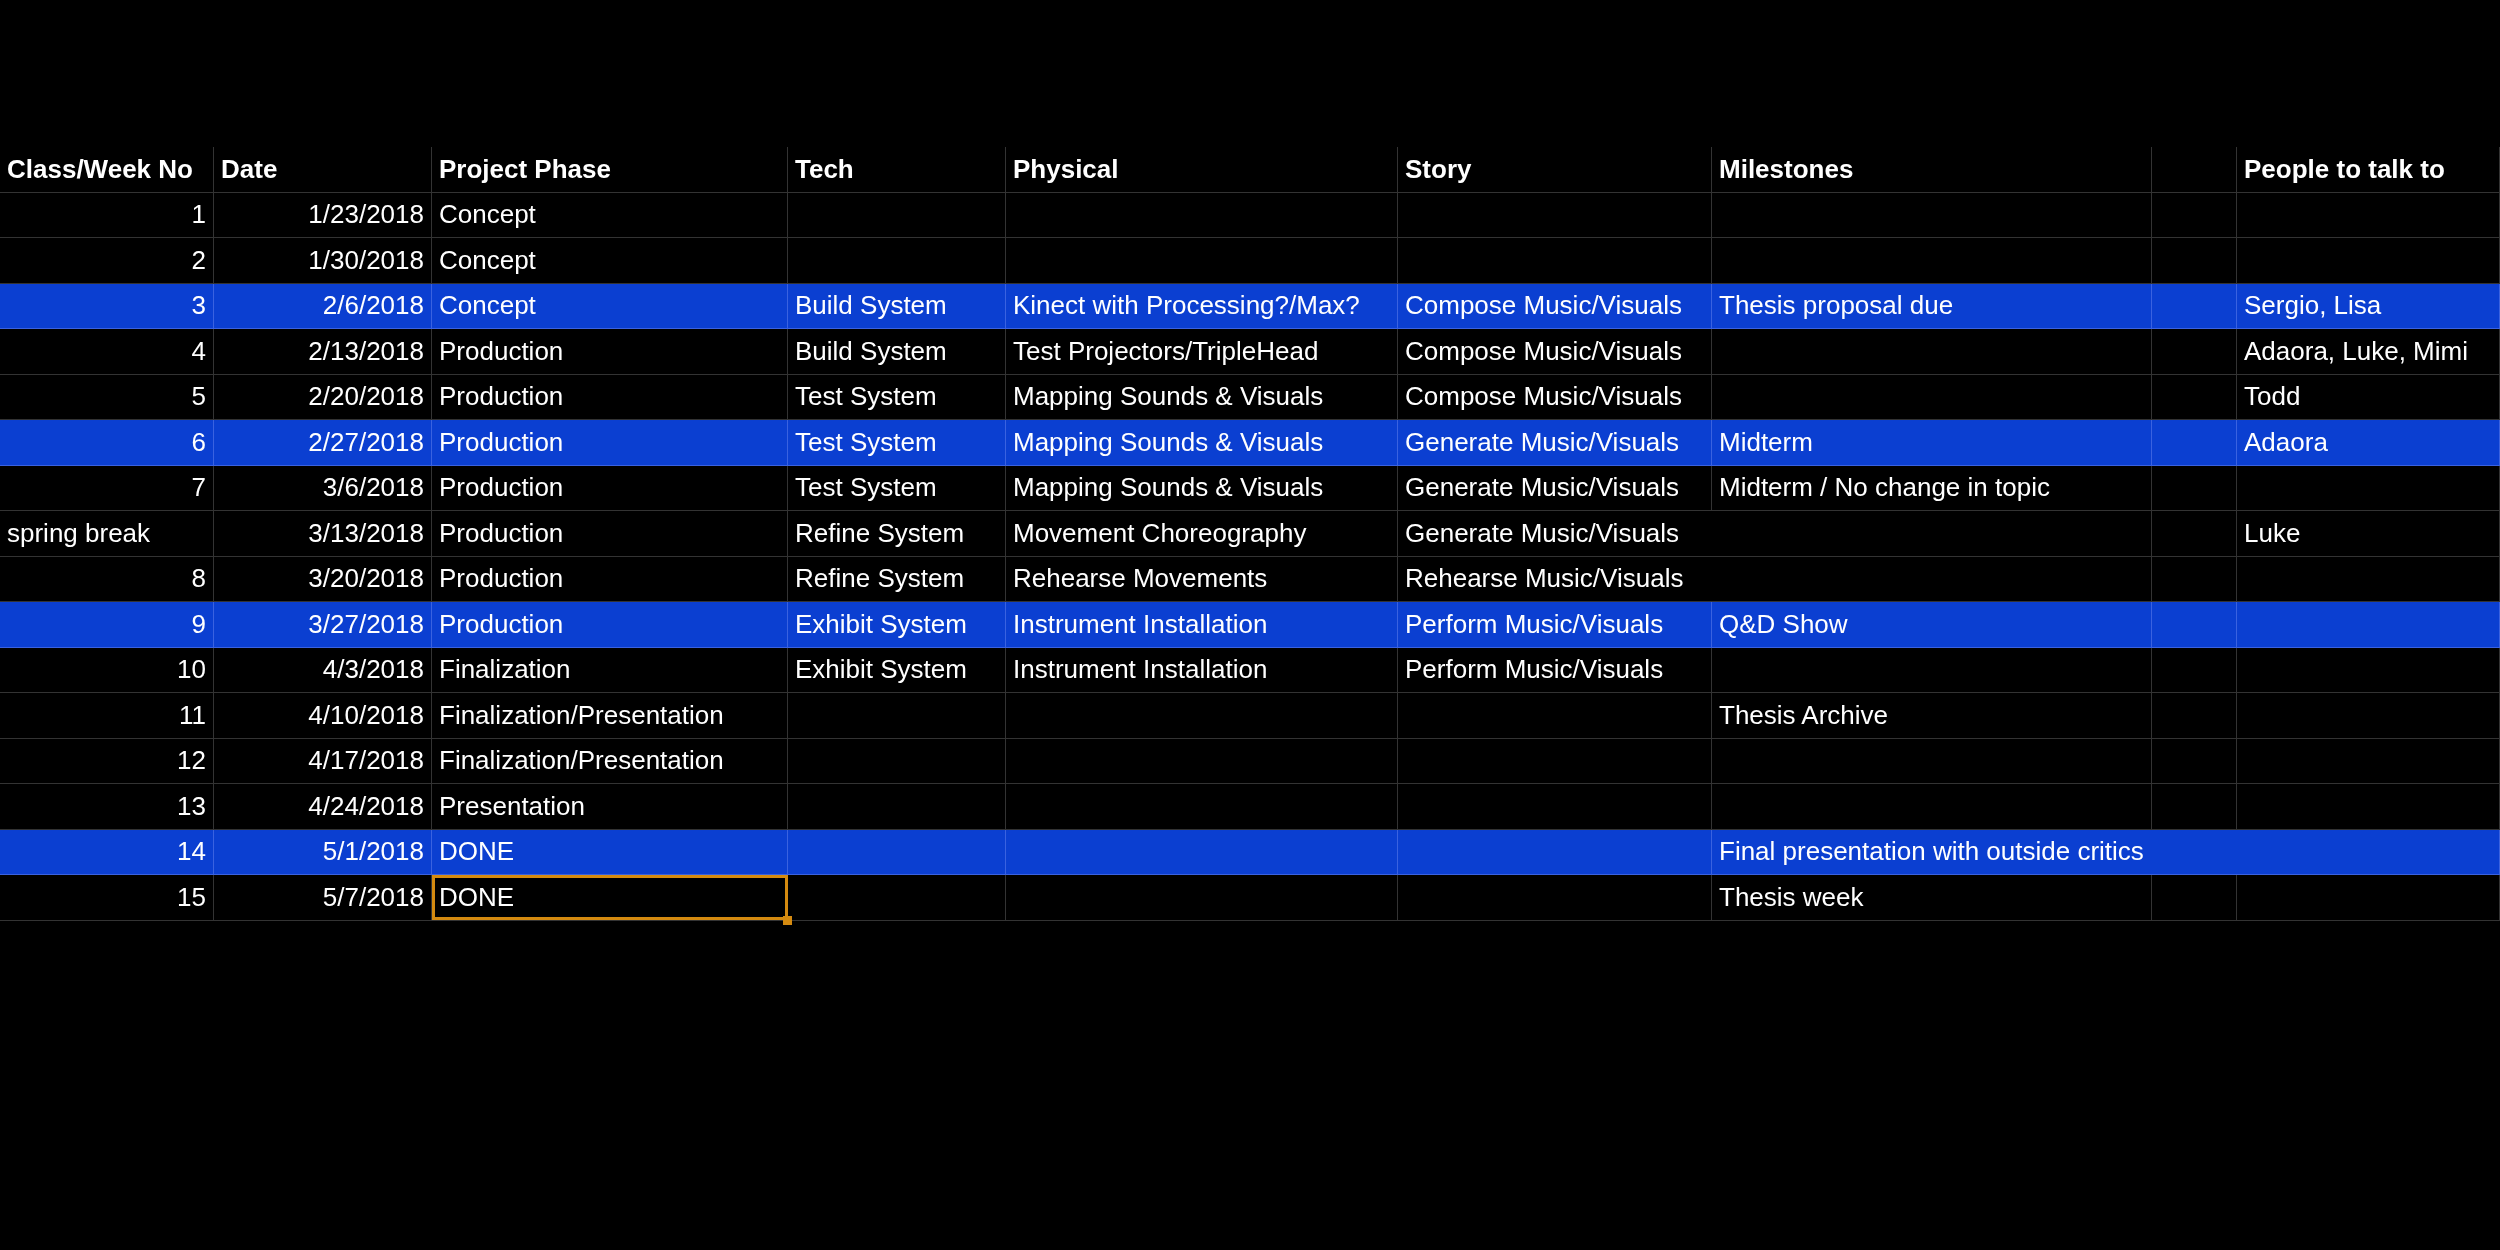 The image size is (2500, 1250). What do you see at coordinates (323, 260) in the screenshot?
I see `table-cell: 1/30/2018` at bounding box center [323, 260].